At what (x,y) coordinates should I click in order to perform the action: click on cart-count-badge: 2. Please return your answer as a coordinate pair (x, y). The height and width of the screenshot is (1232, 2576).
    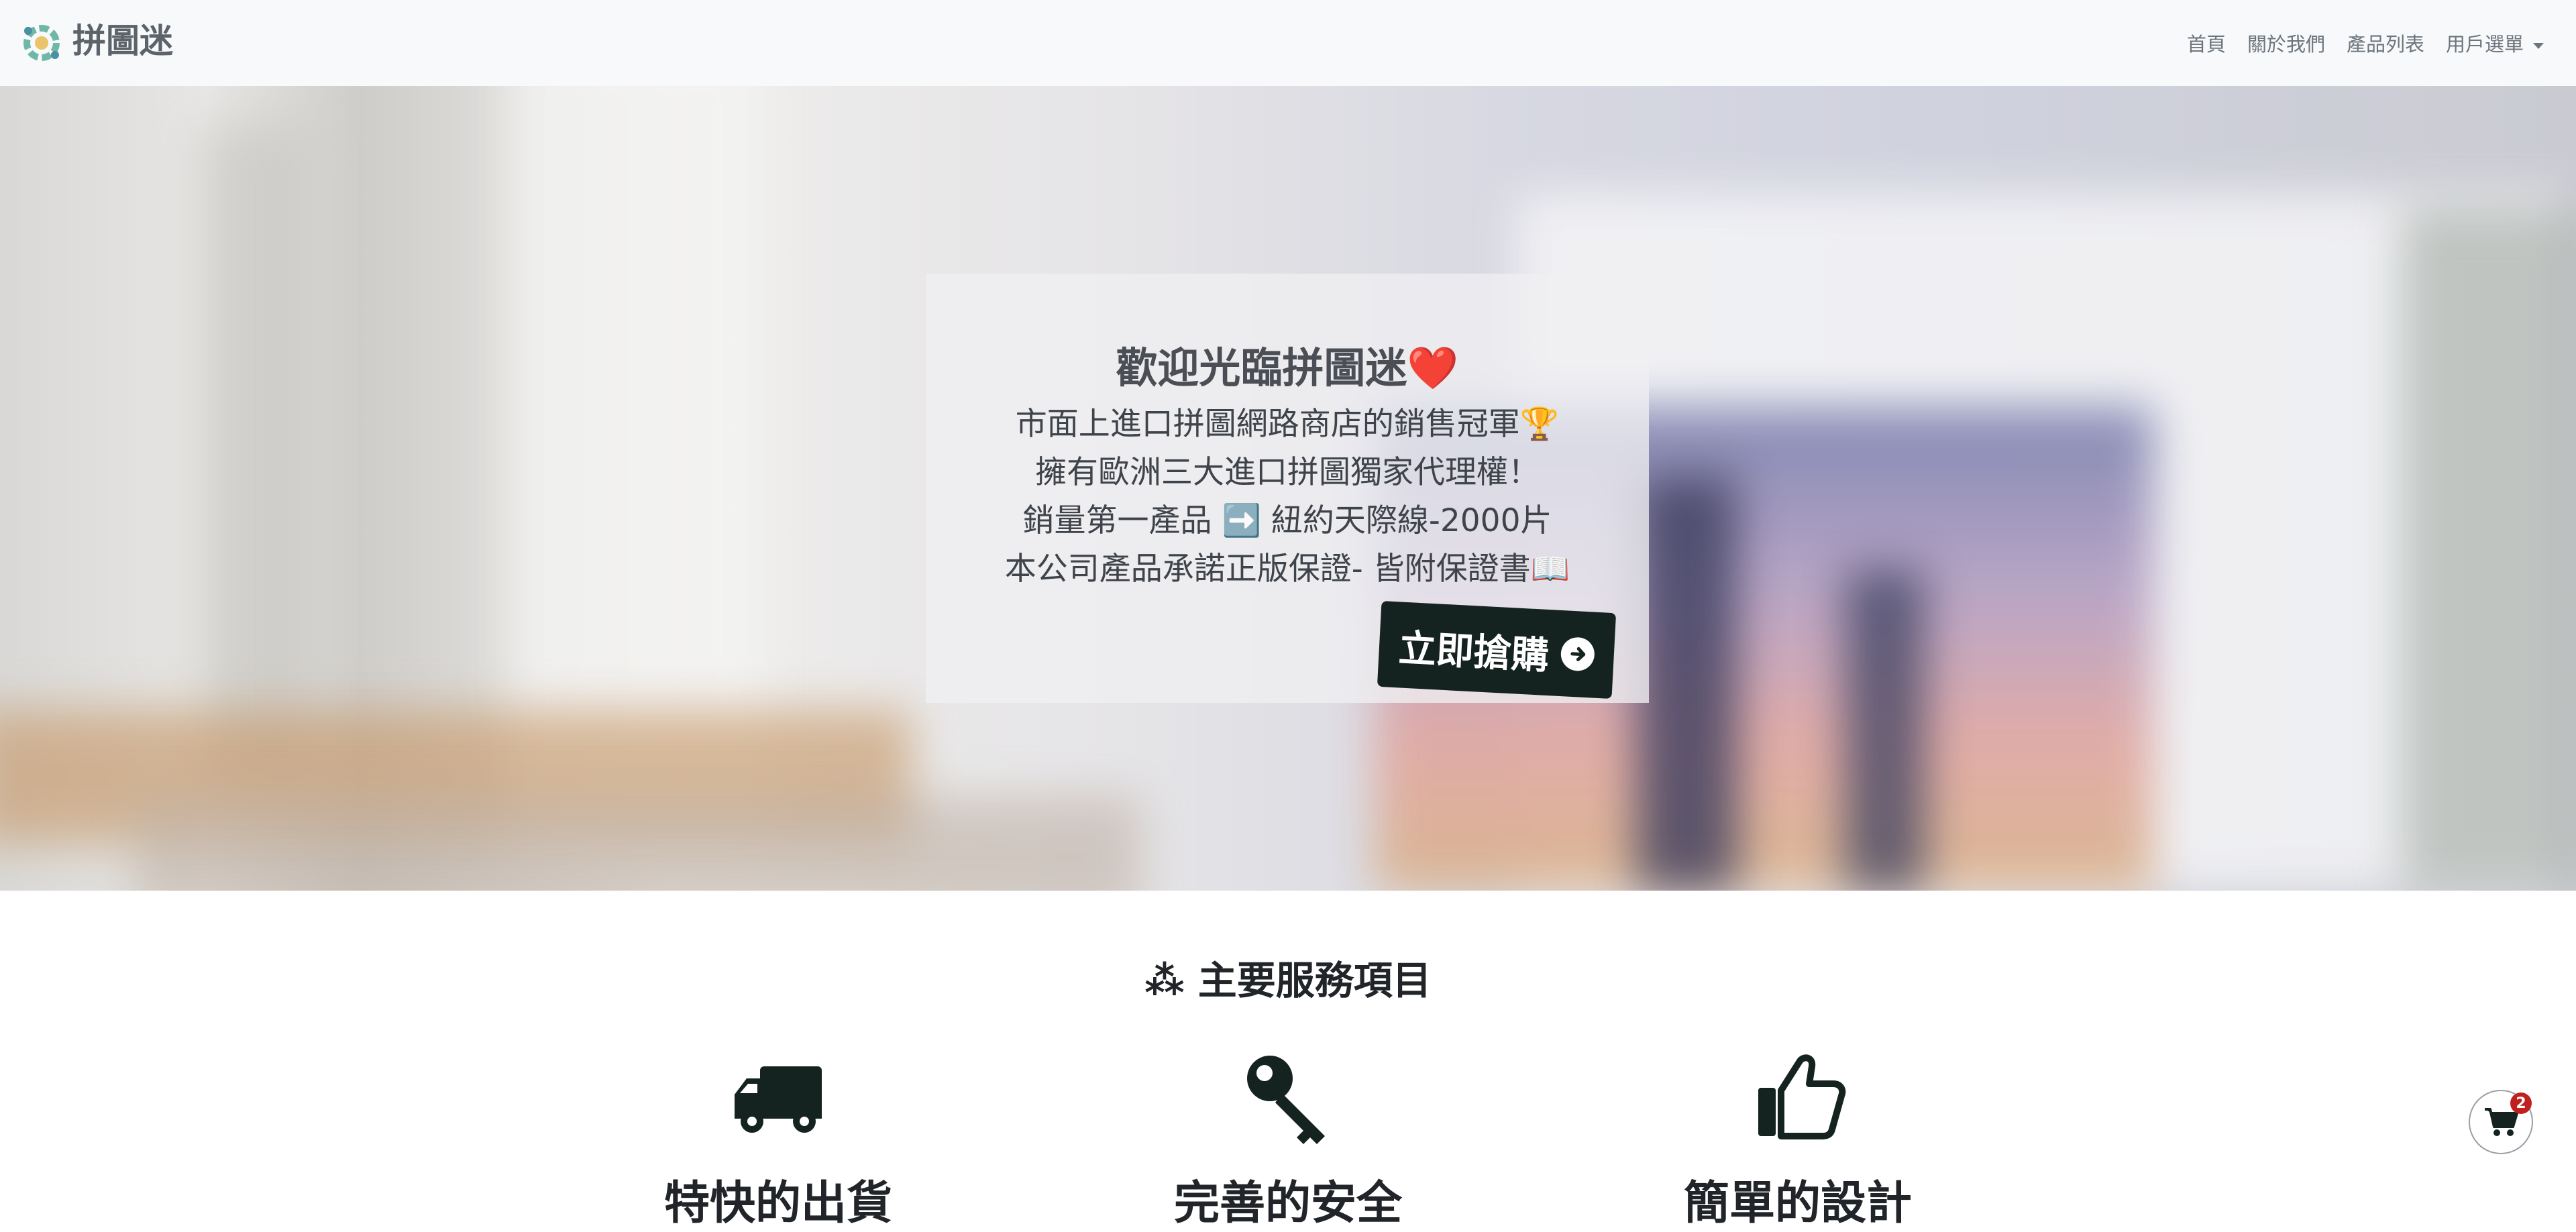
    Looking at the image, I should click on (2521, 1103).